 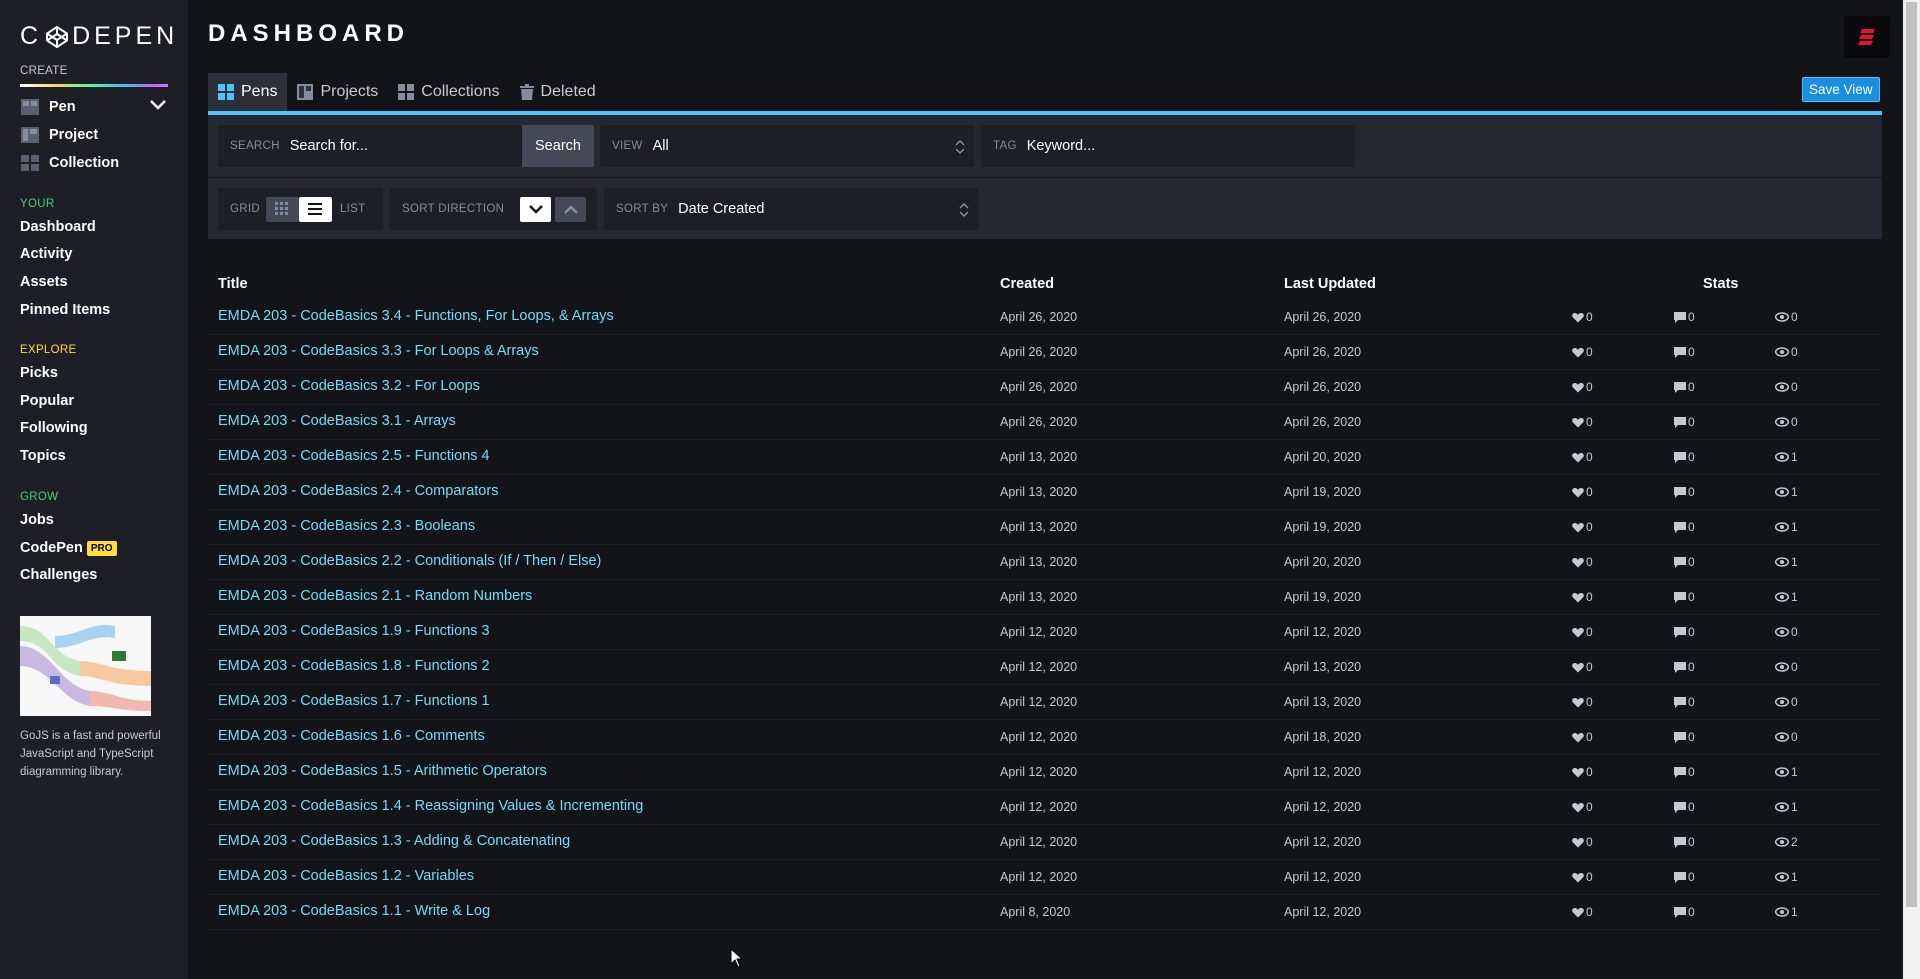 I want to click on nav-following: Following, so click(x=54, y=428).